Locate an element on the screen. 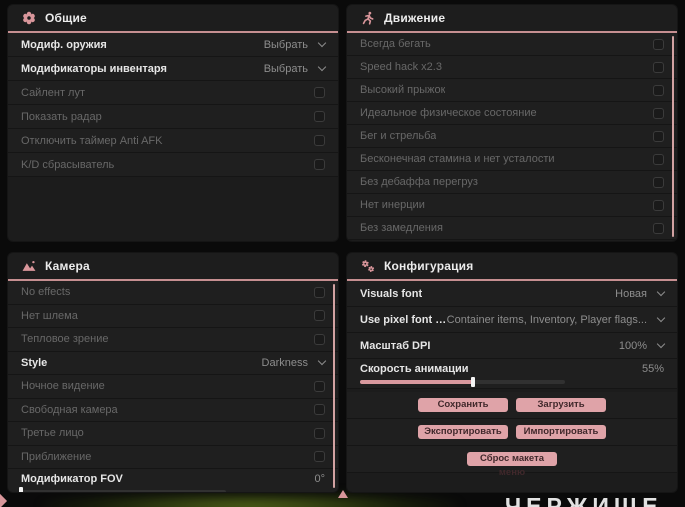 This screenshot has height=507, width=685. gears-icon is located at coordinates (368, 266).